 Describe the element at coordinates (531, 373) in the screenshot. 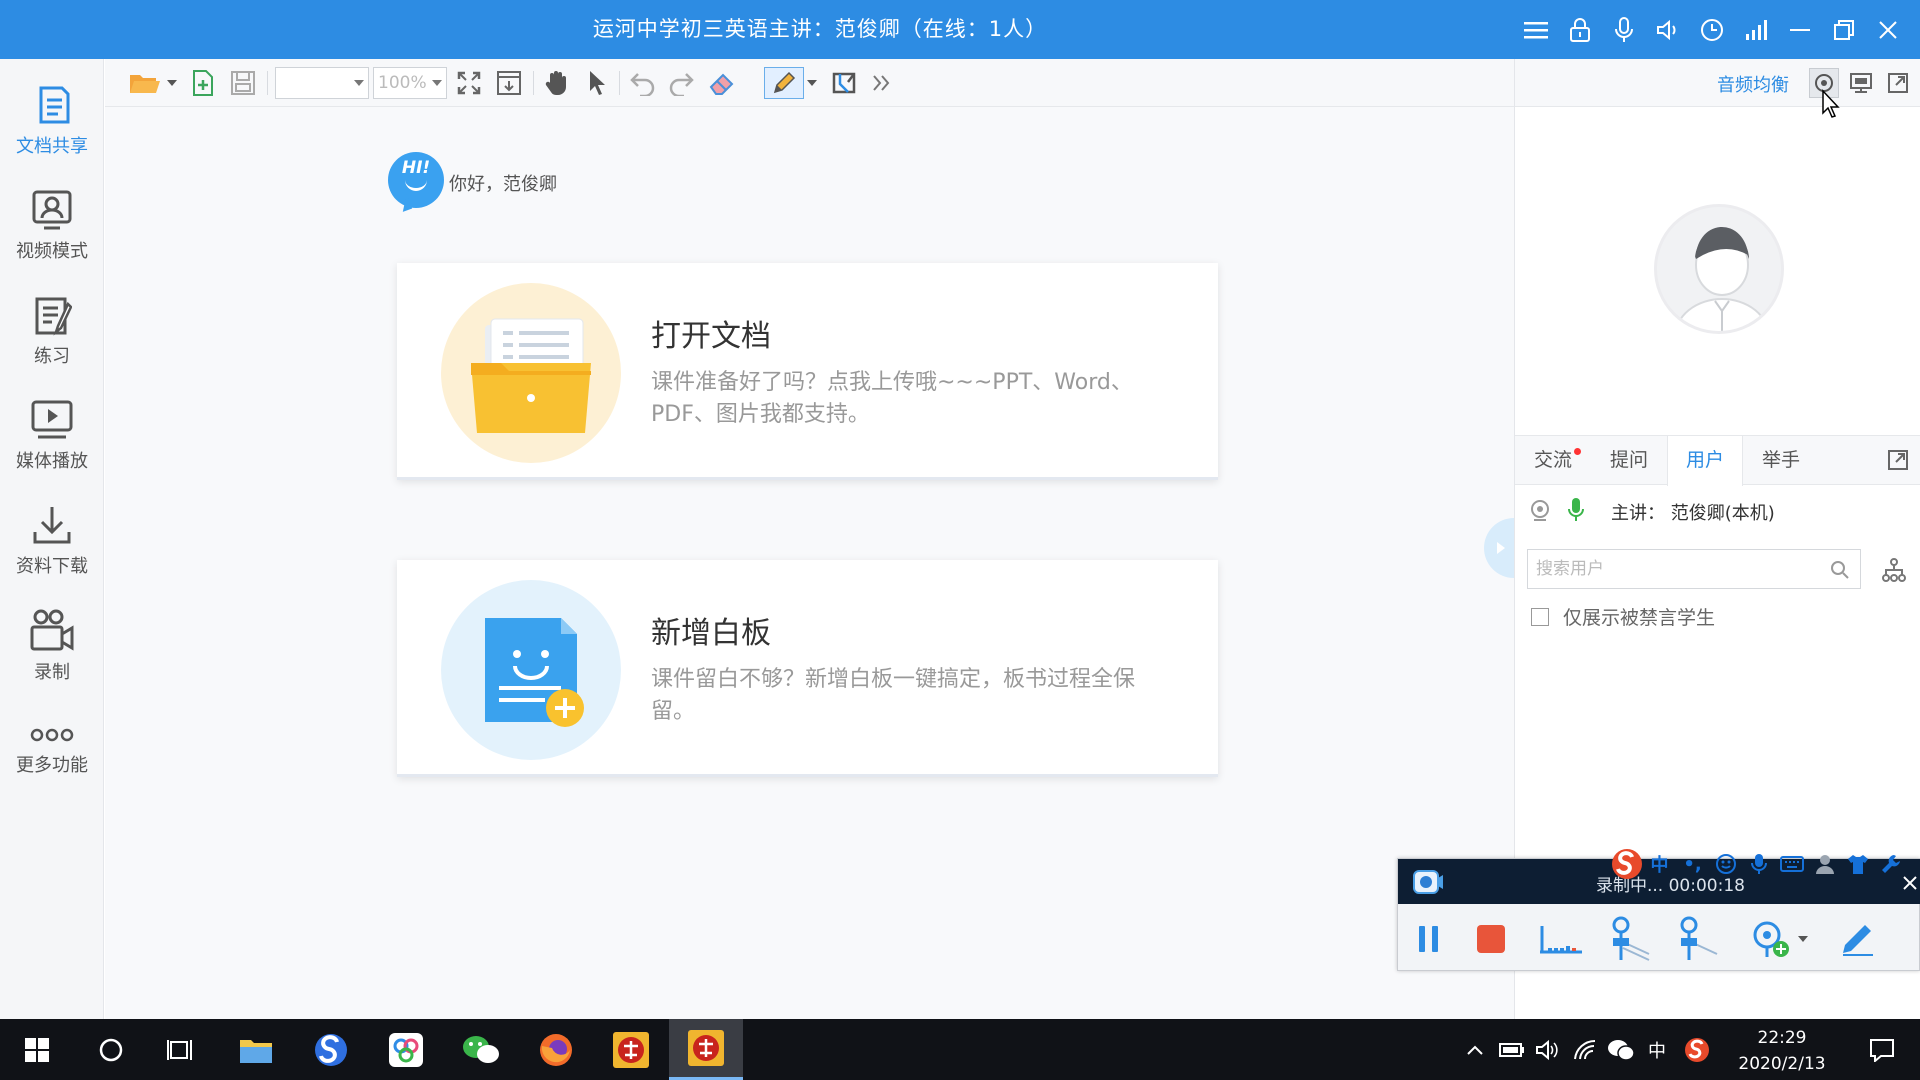

I see `folder-illustration` at that location.